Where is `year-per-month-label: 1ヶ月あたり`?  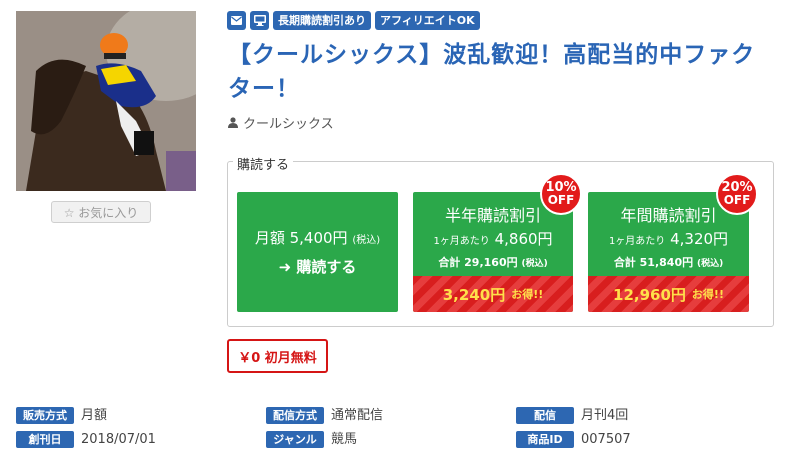
year-per-month-label: 1ヶ月あたり is located at coordinates (637, 241).